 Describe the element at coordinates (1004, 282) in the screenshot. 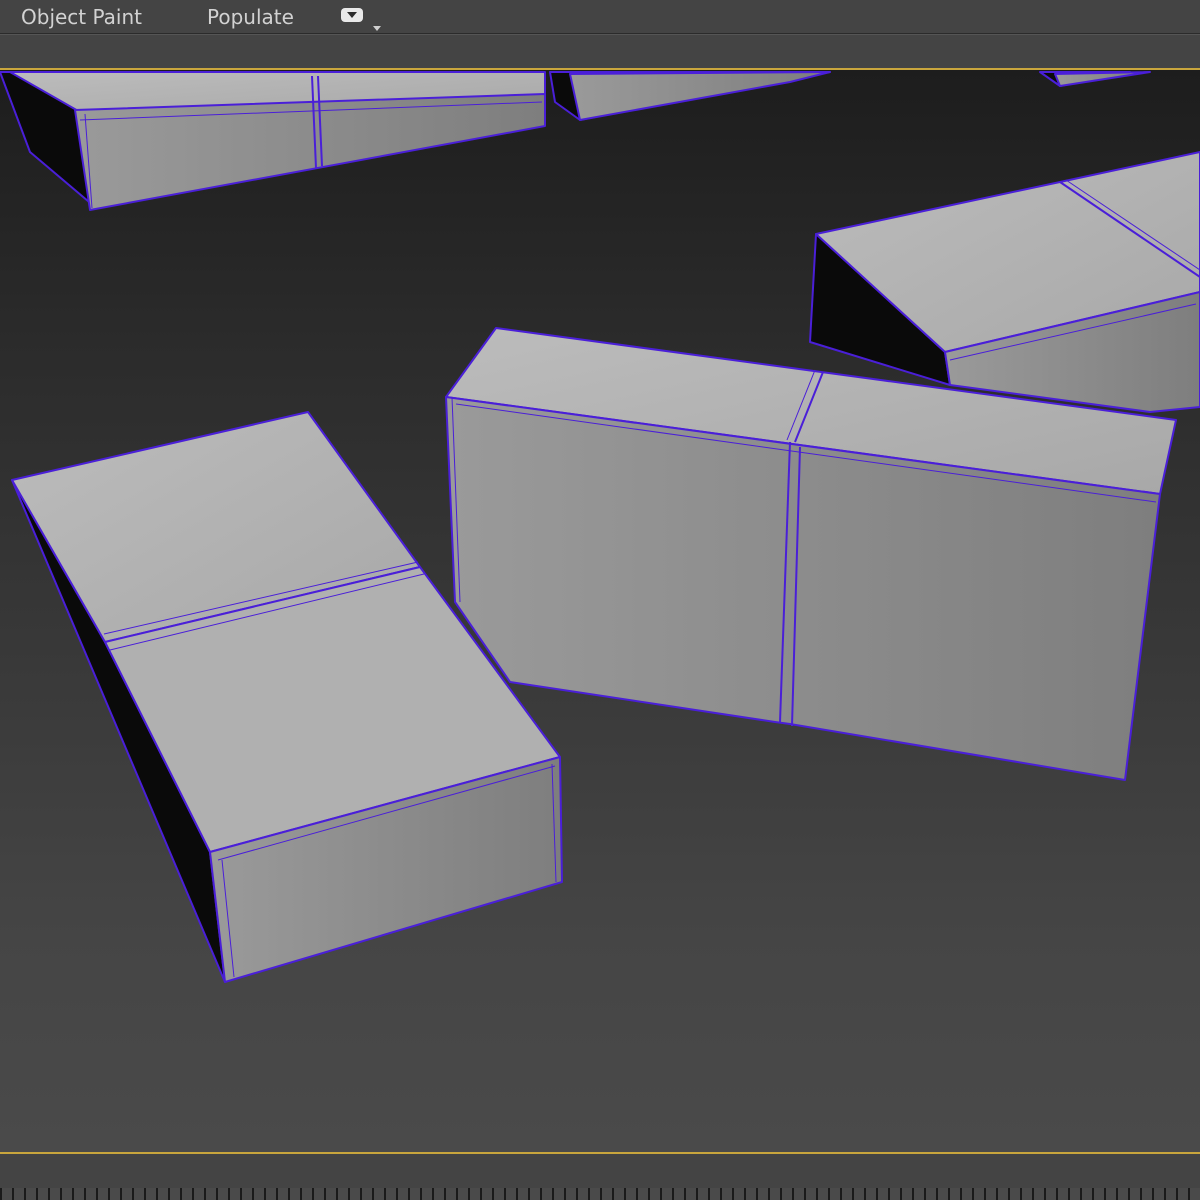

I see `brick-right-far` at that location.